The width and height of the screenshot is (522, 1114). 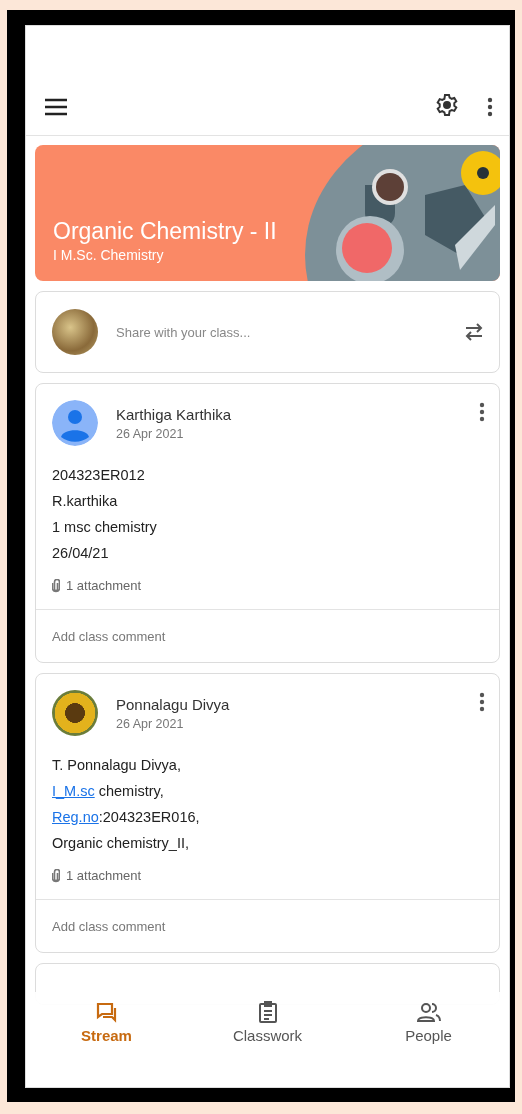 I want to click on author-name: Ponnalagu Divya, so click(x=173, y=704).